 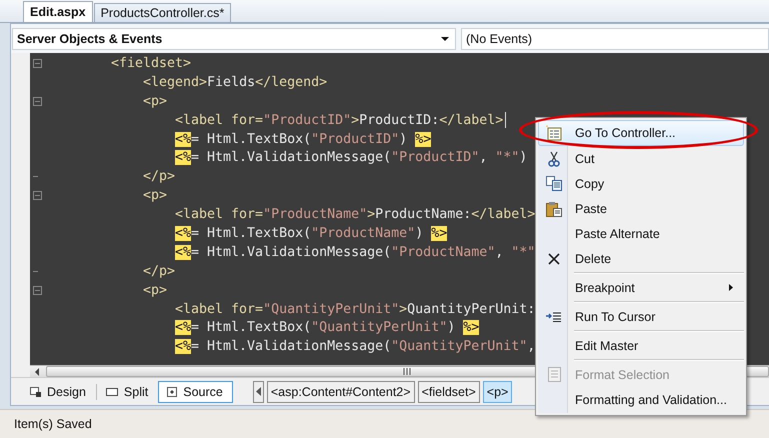 What do you see at coordinates (303, 139) in the screenshot?
I see `code-line: <%= Html.TextBox("ProductID") %>` at bounding box center [303, 139].